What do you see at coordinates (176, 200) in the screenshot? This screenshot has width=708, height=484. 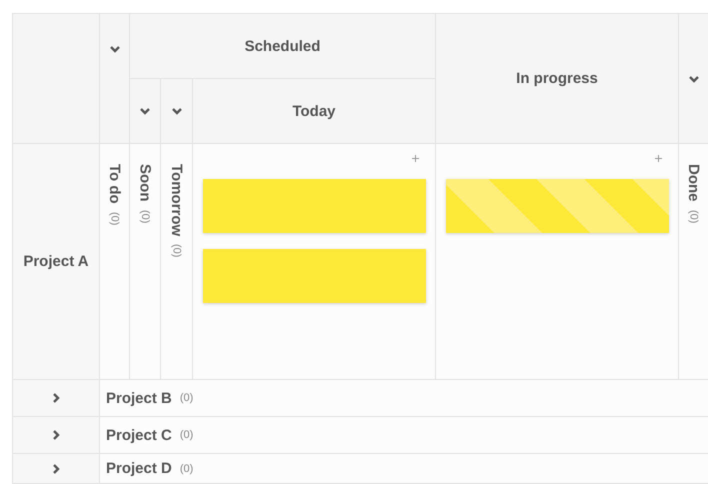 I see `column-title: Tomorrow` at bounding box center [176, 200].